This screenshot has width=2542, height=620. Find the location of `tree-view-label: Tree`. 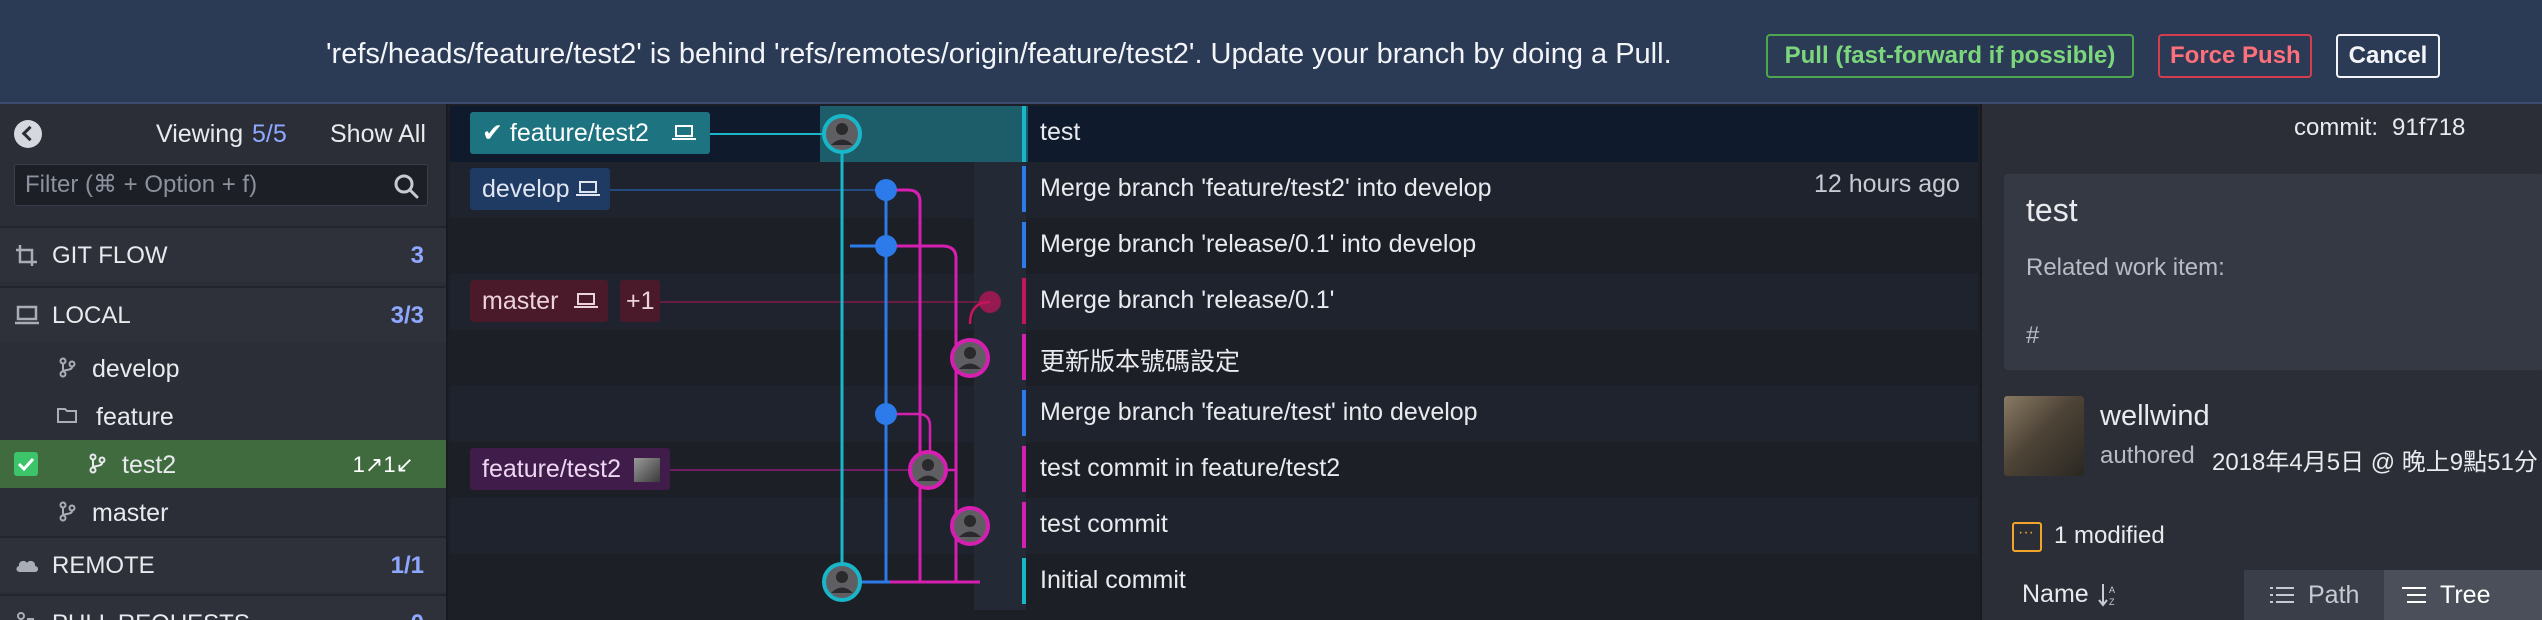

tree-view-label: Tree is located at coordinates (2465, 595).